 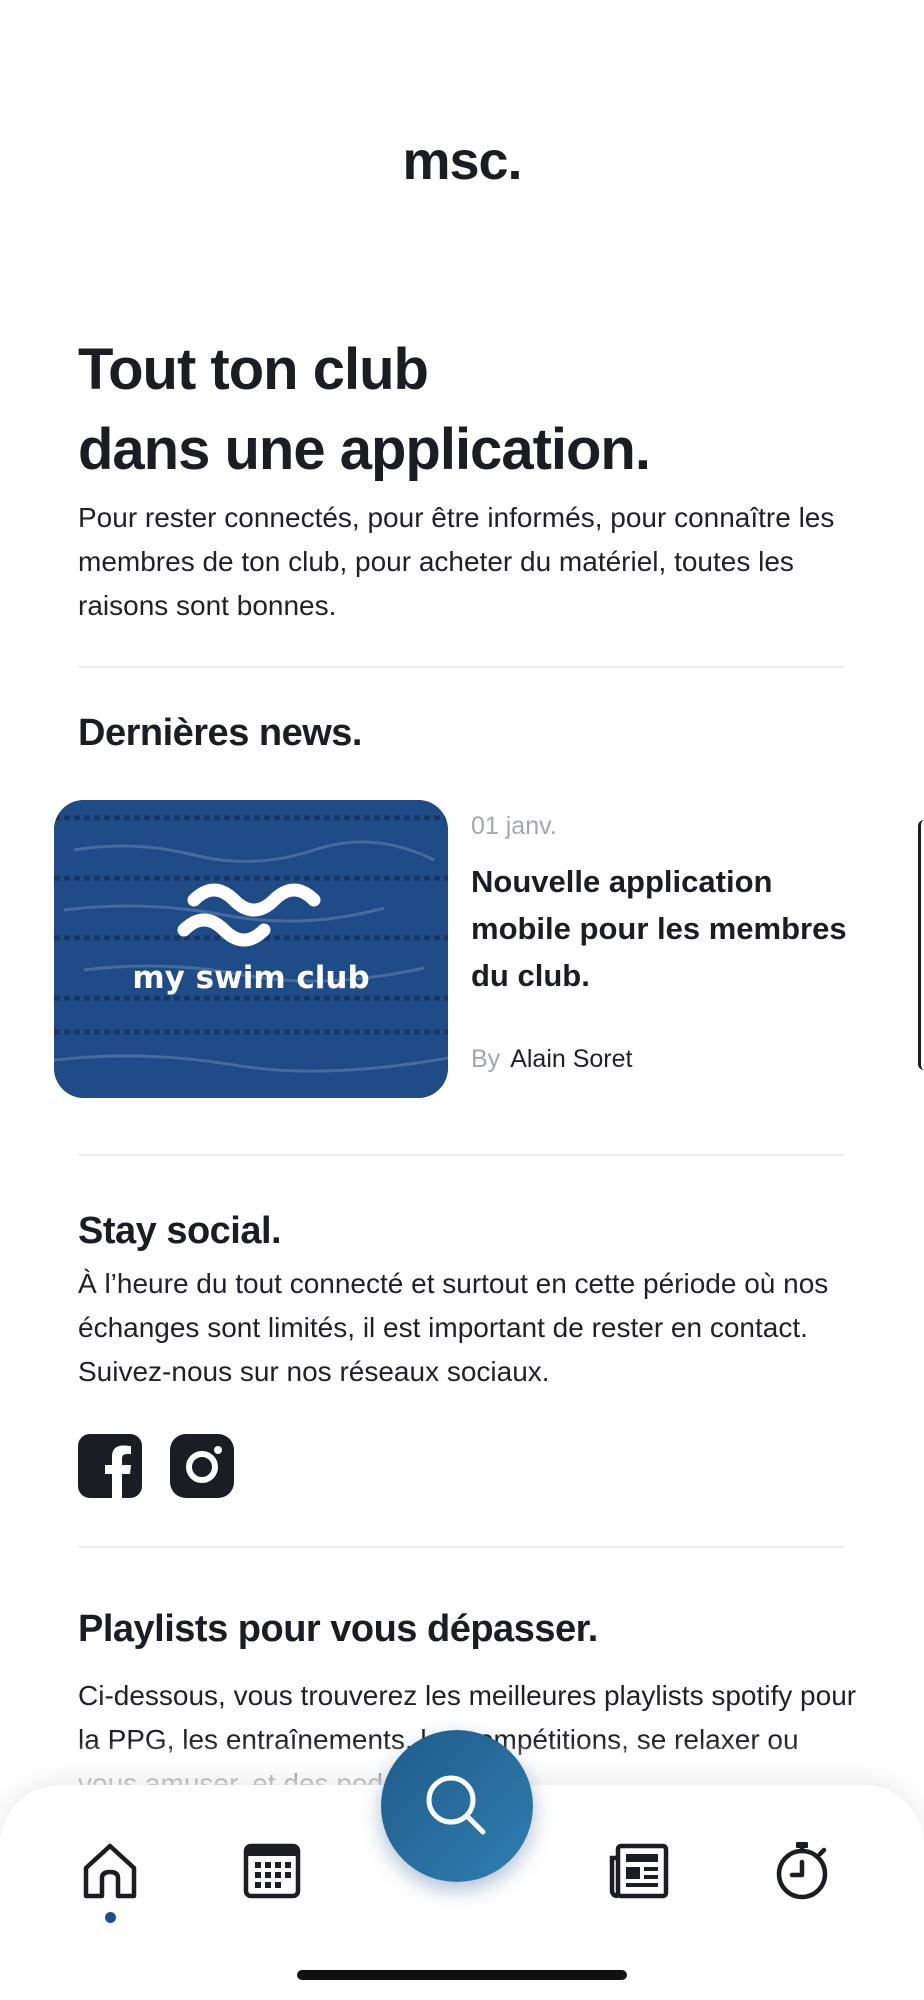 I want to click on news-icon, so click(x=640, y=1870).